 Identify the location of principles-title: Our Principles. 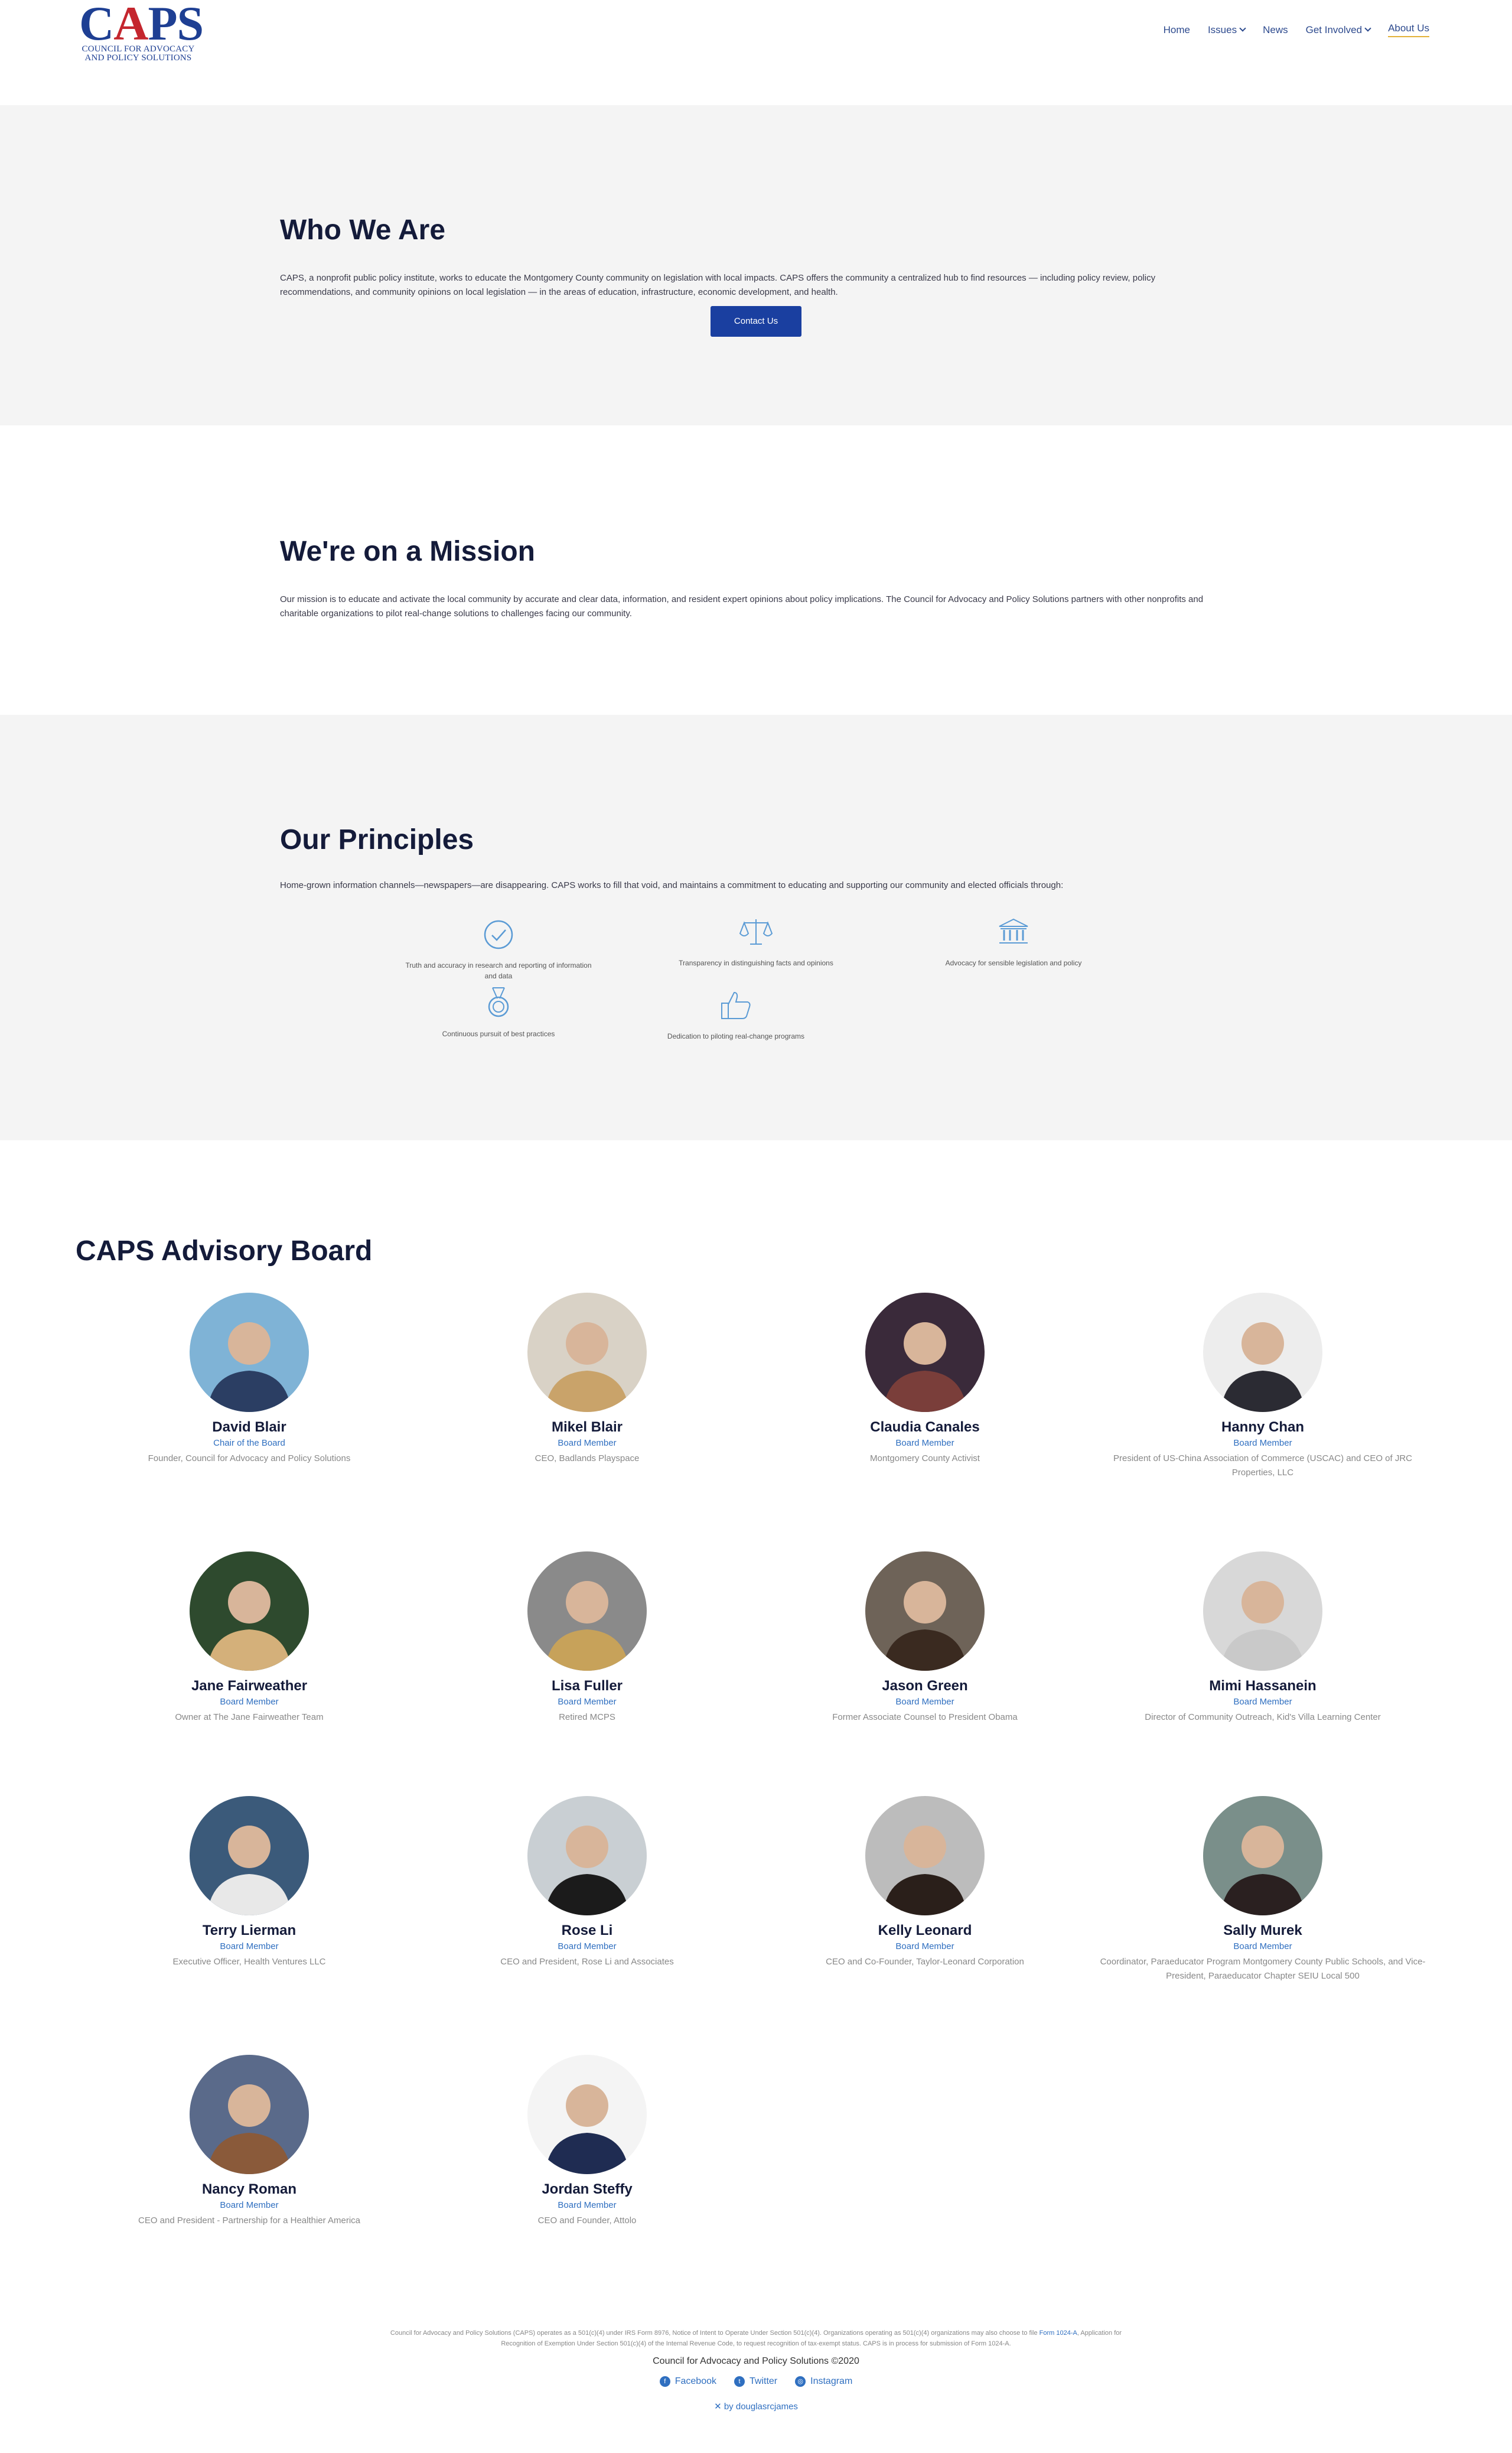
(377, 839).